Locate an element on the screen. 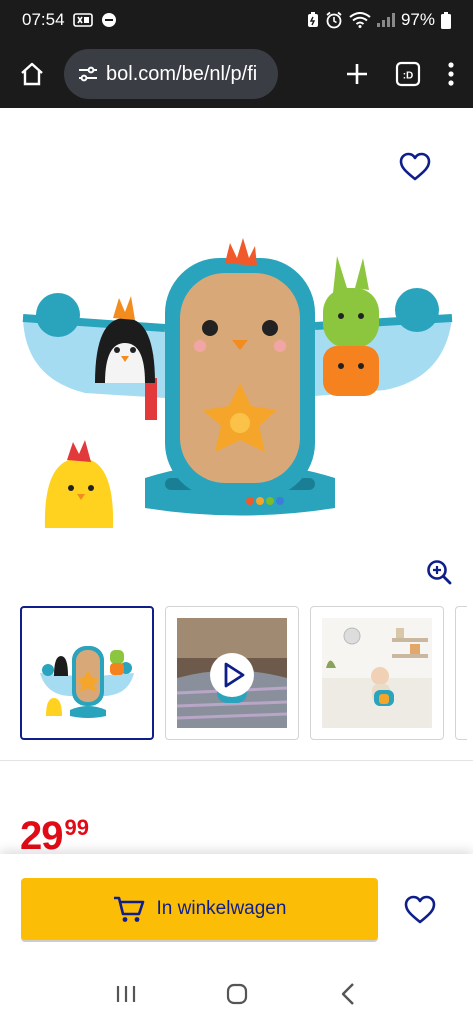  alarm-icon is located at coordinates (334, 20).